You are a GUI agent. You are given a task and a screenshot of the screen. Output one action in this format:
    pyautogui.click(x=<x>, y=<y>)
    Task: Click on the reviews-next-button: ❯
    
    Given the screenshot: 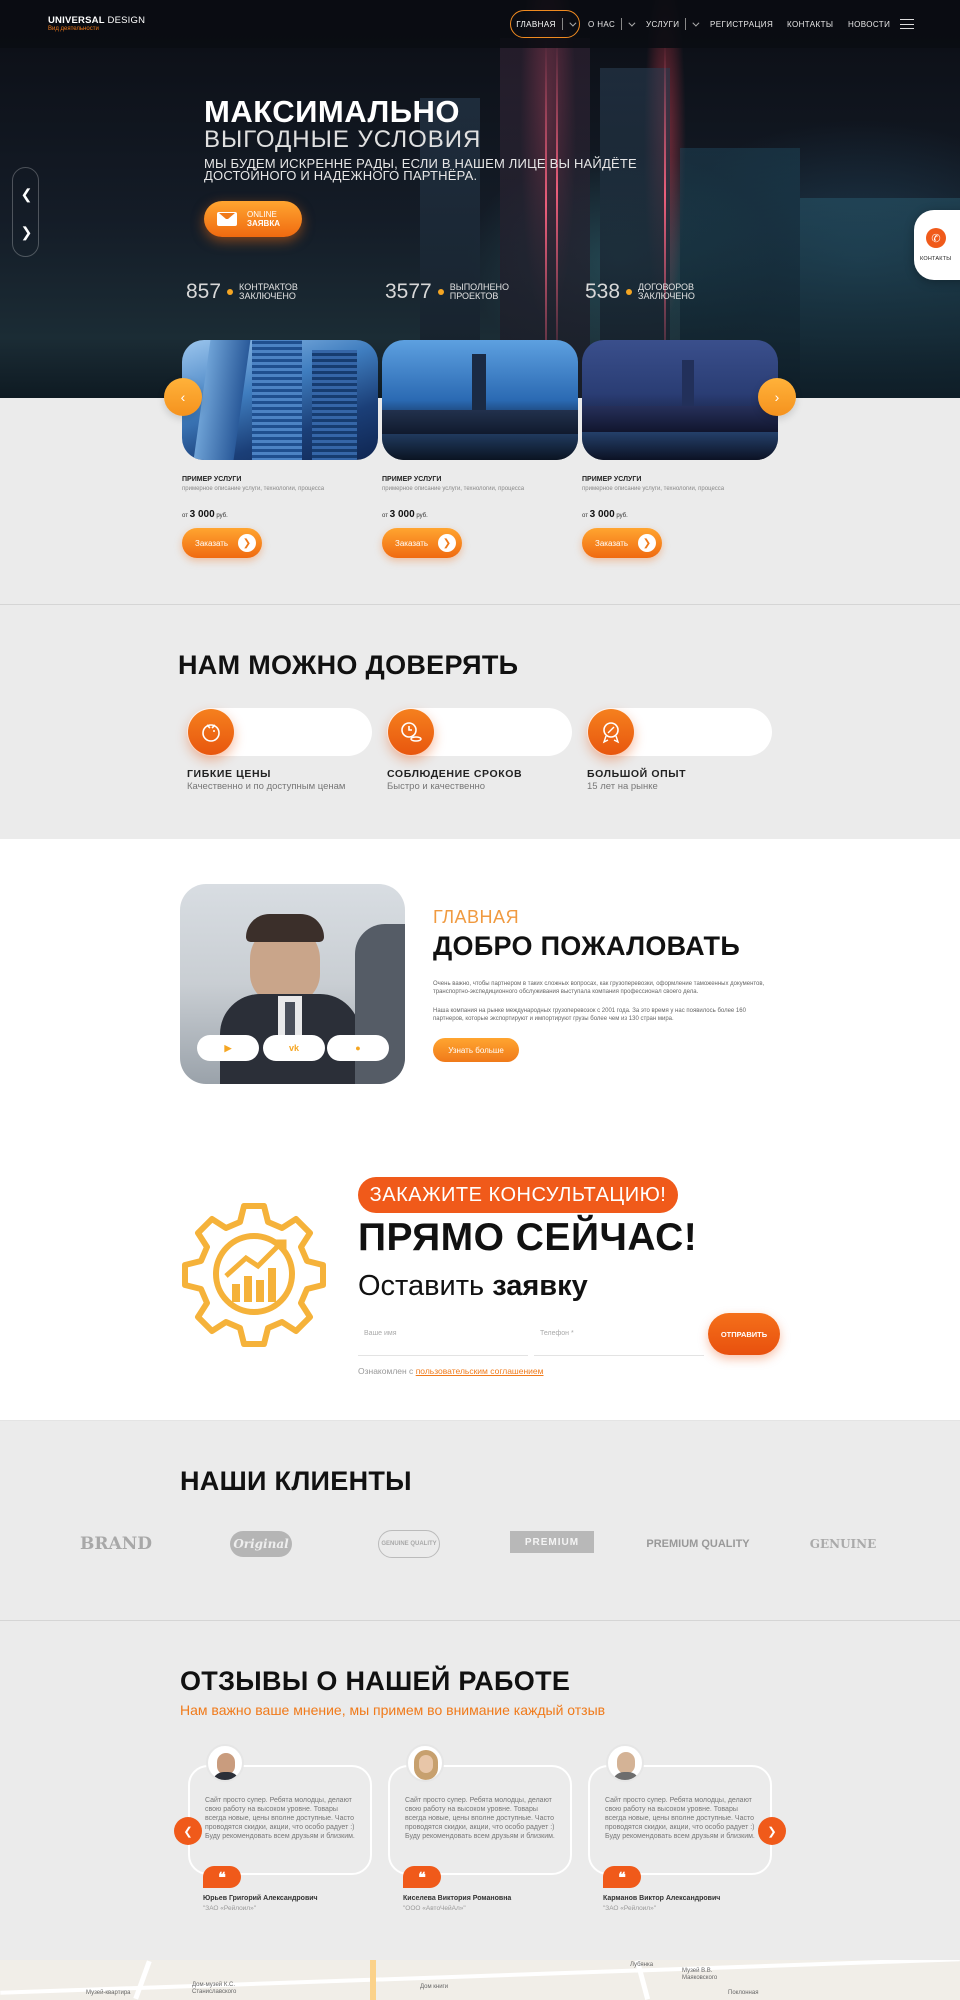 What is the action you would take?
    pyautogui.click(x=772, y=1831)
    